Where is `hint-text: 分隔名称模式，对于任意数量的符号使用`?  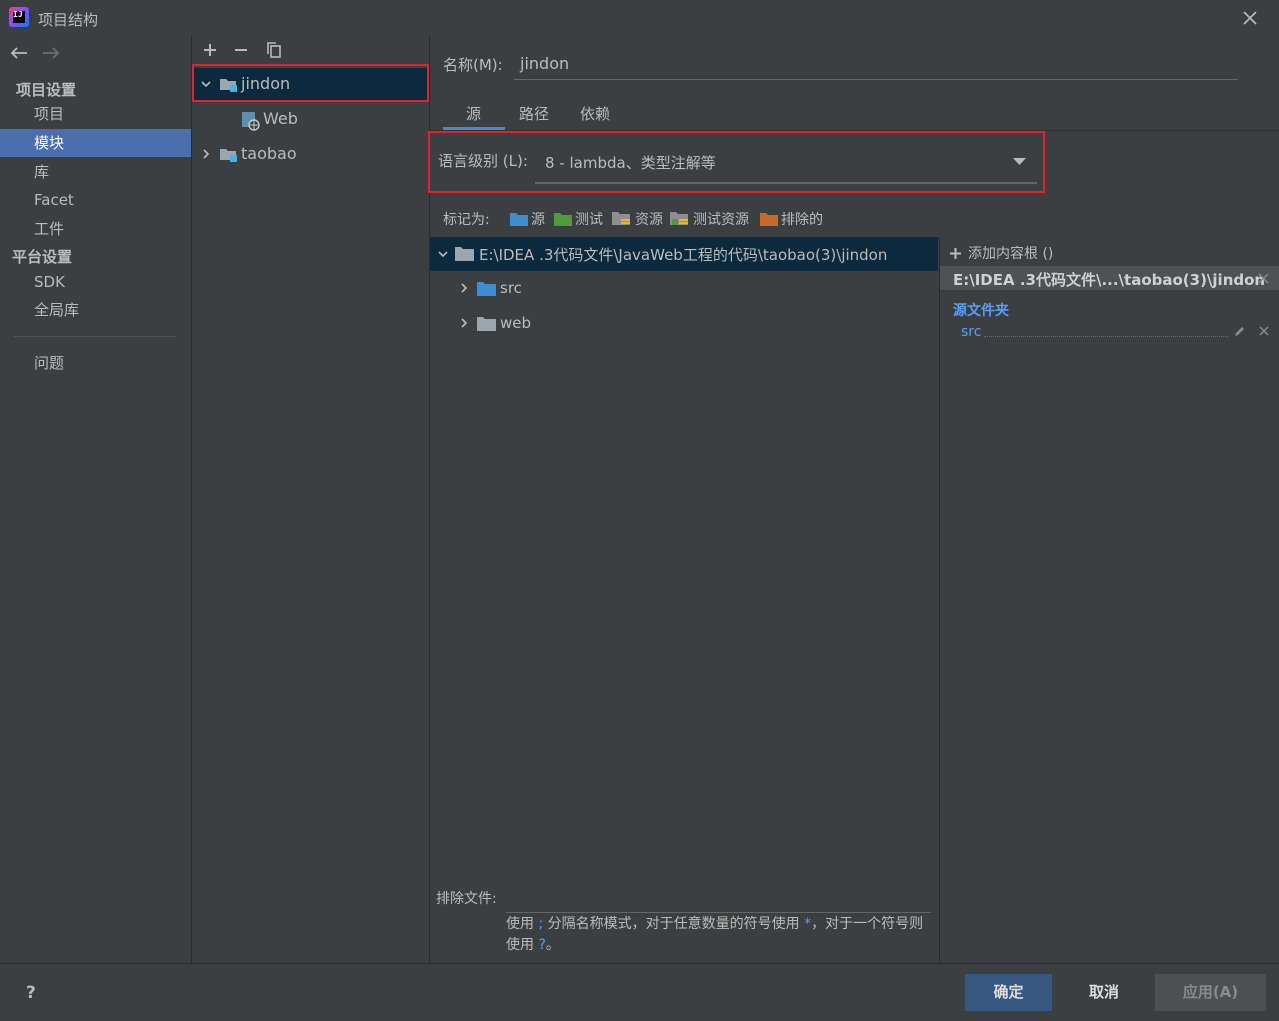
hint-text: 分隔名称模式，对于任意数量的符号使用 is located at coordinates (674, 924).